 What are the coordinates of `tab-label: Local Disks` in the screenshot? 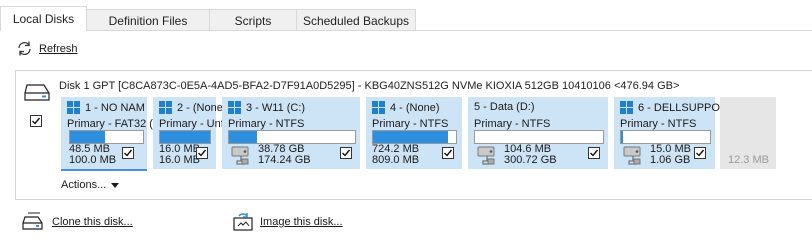 It's located at (43, 19).